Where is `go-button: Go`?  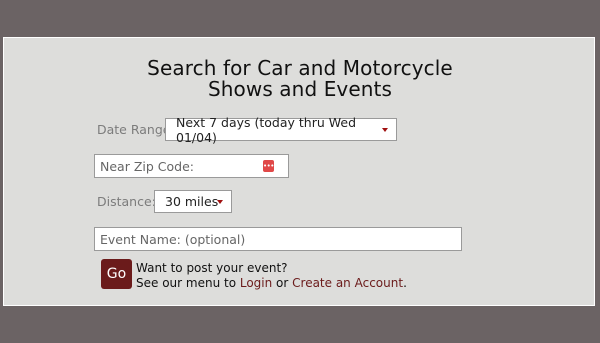 go-button: Go is located at coordinates (116, 274).